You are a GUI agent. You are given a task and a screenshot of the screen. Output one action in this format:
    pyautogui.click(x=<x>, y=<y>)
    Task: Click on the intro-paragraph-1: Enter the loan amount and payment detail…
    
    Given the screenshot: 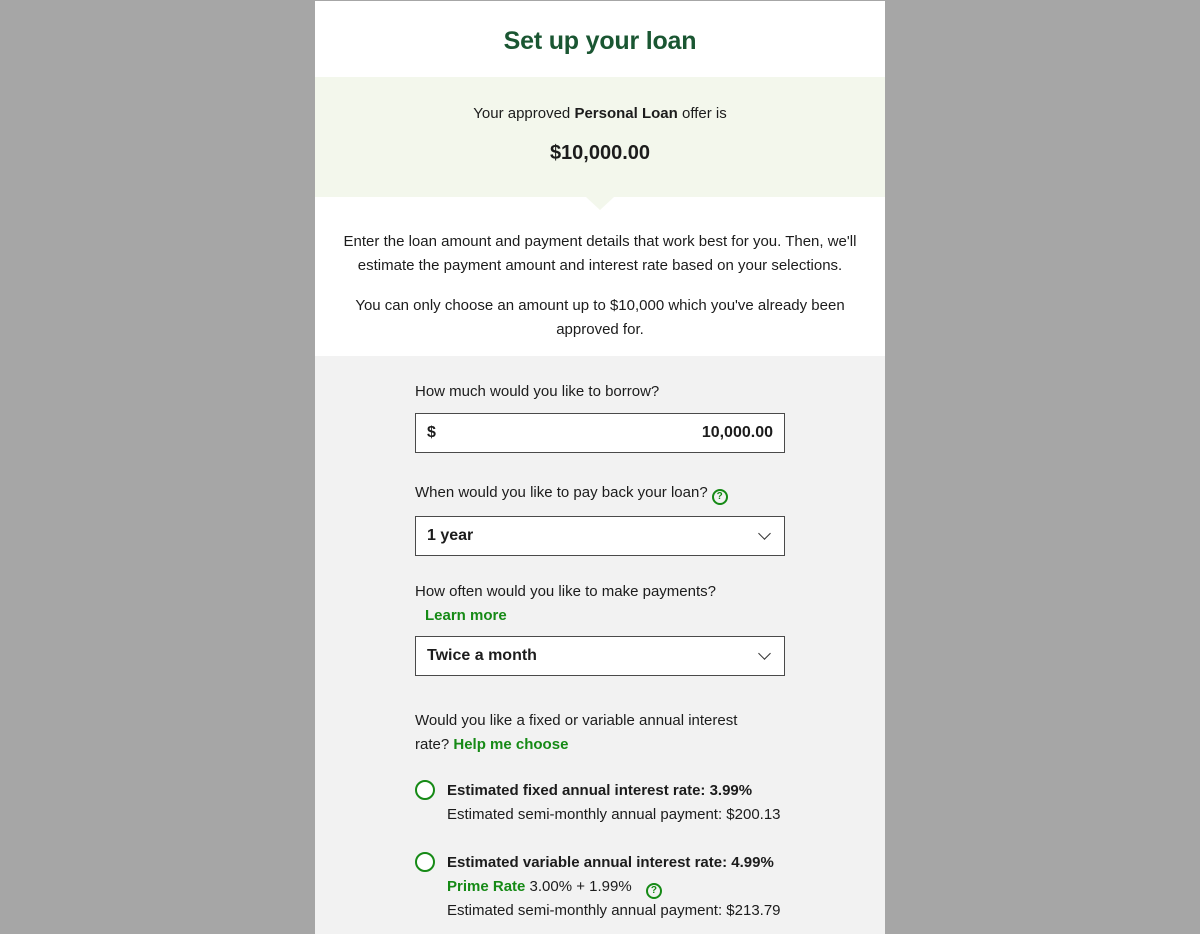 What is the action you would take?
    pyautogui.click(x=600, y=253)
    